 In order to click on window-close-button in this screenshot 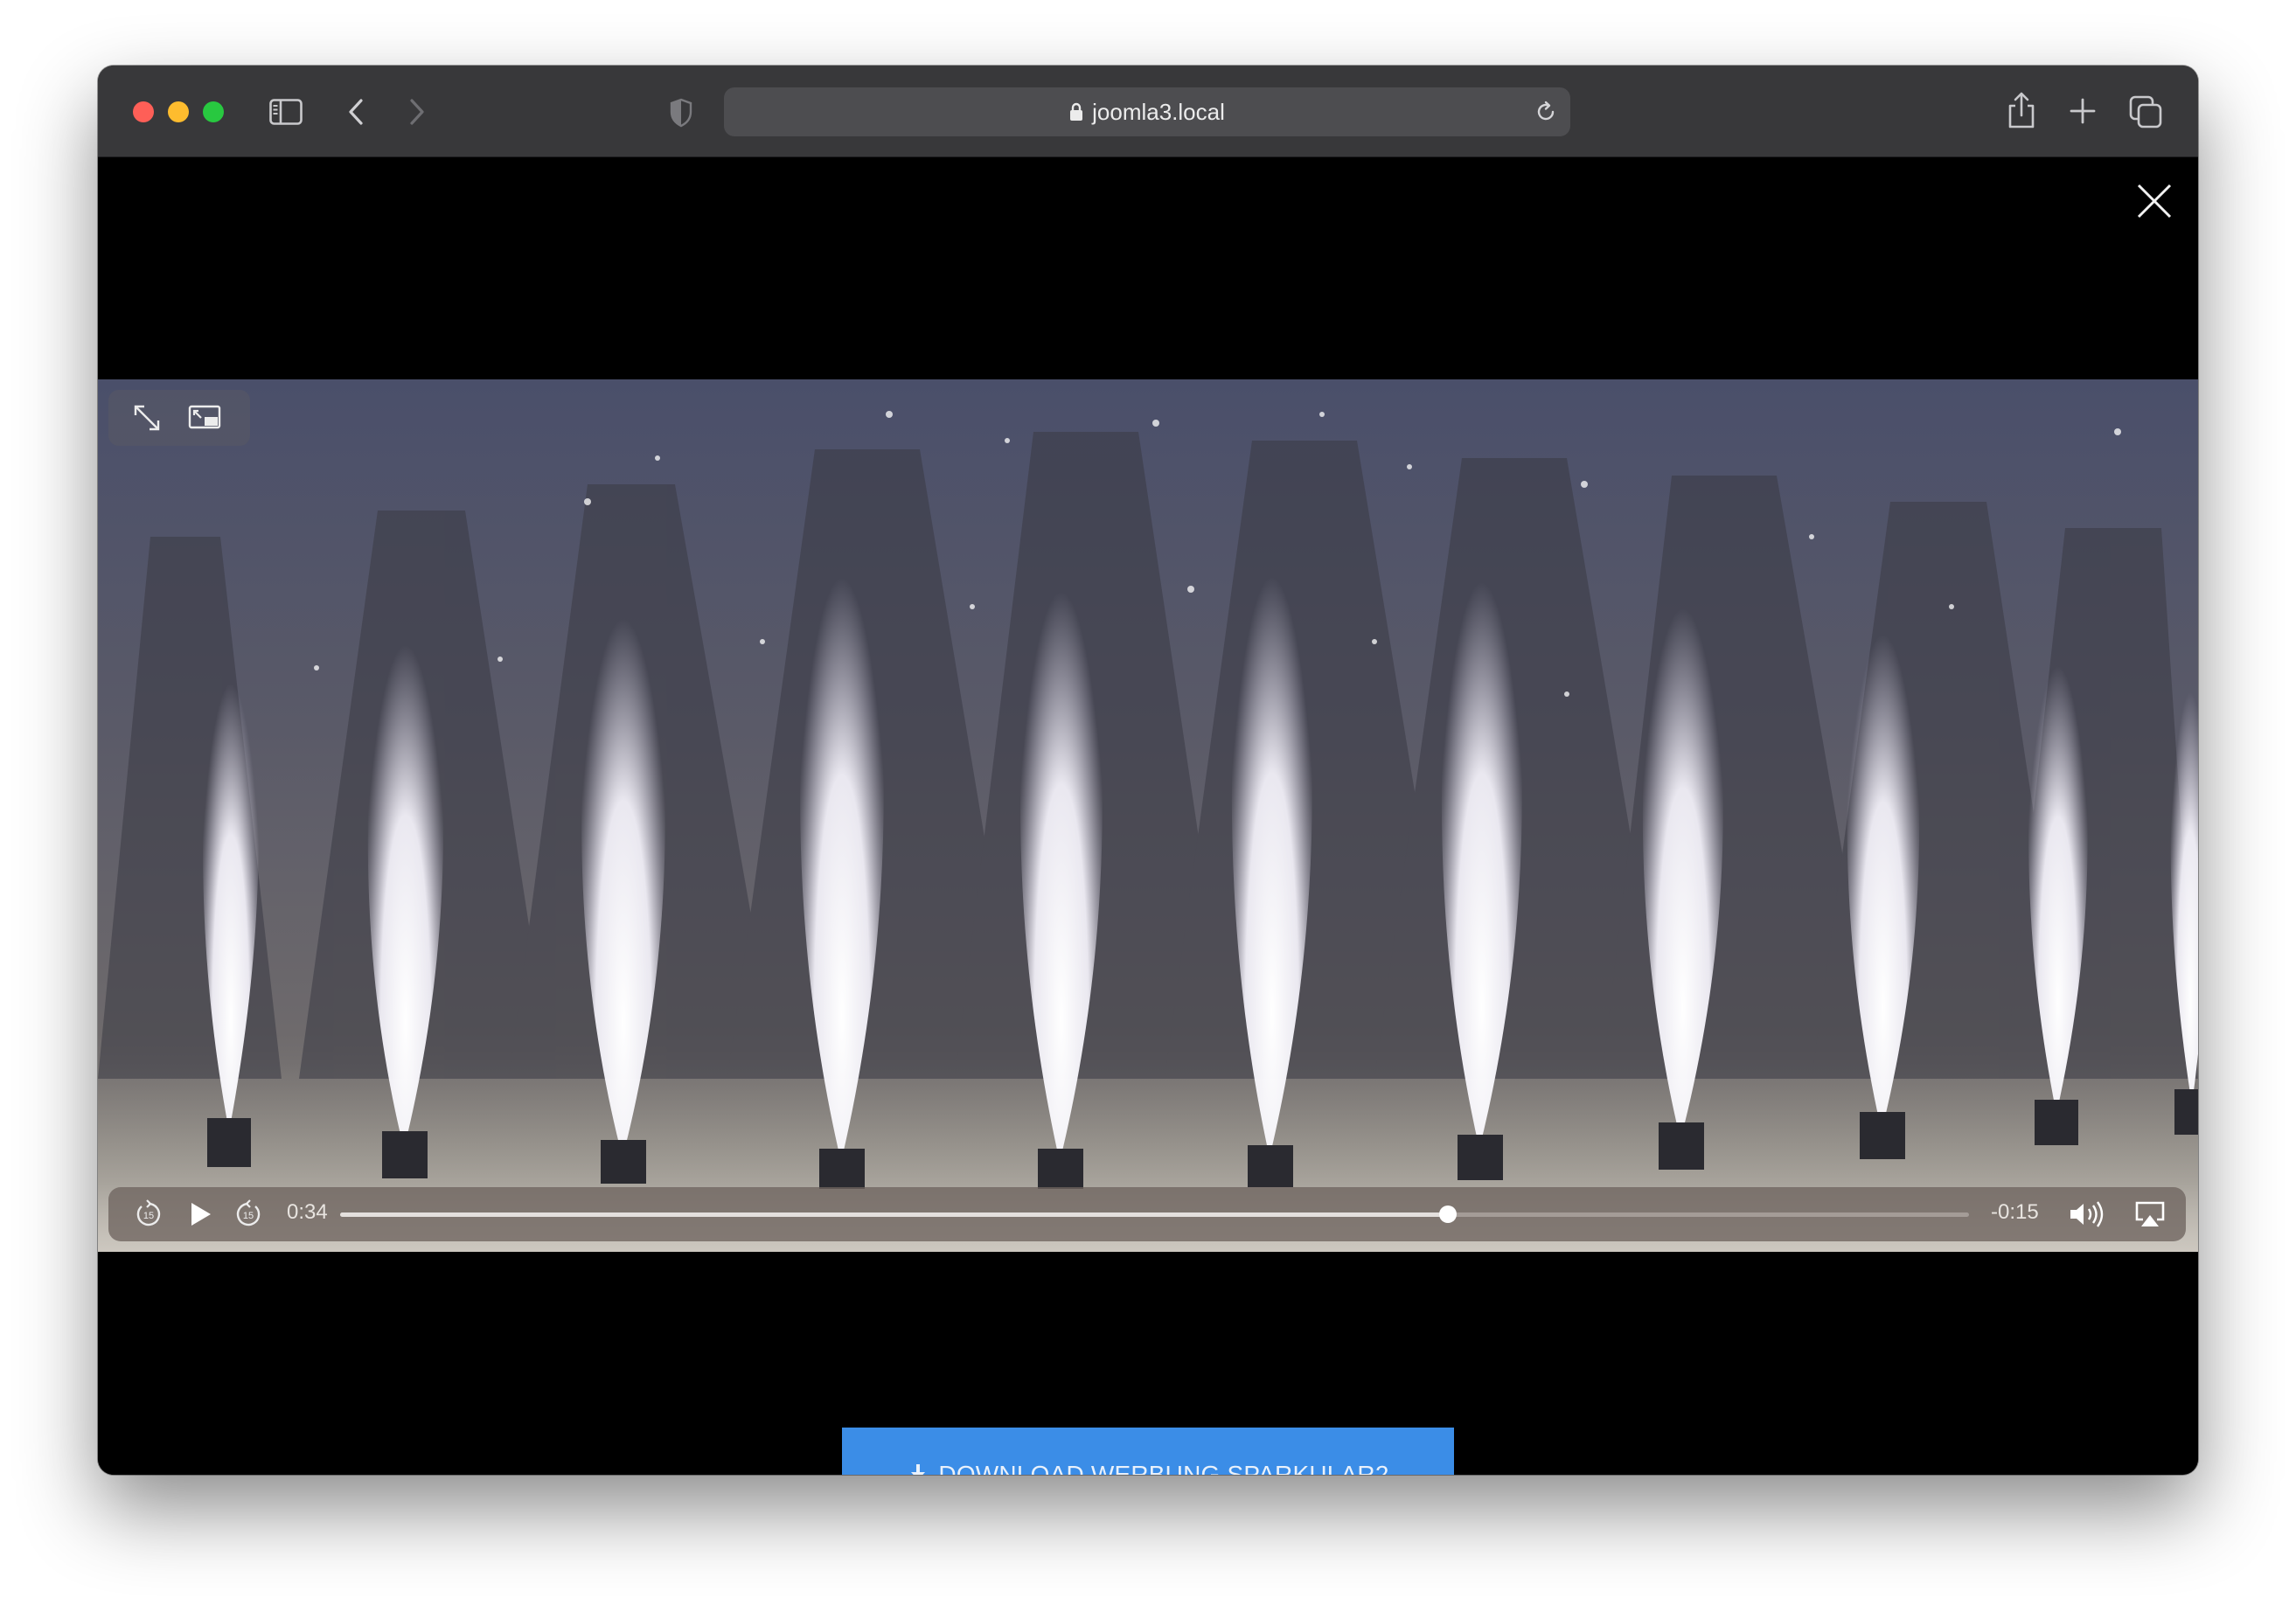, I will do `click(143, 111)`.